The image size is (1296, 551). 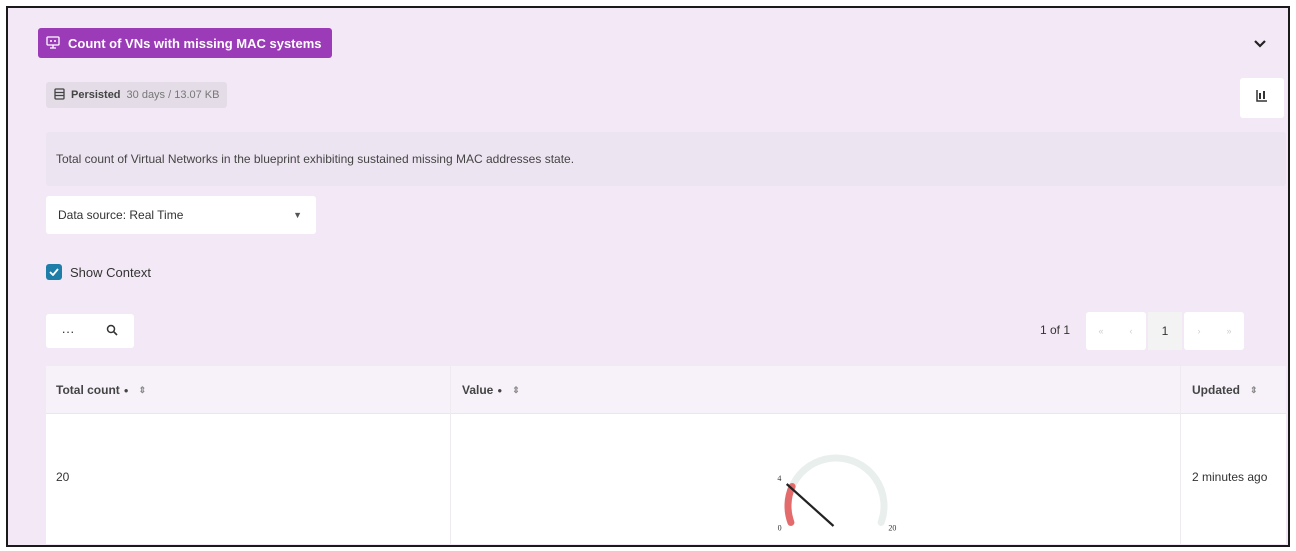 I want to click on chevron-down-icon, so click(x=1260, y=44).